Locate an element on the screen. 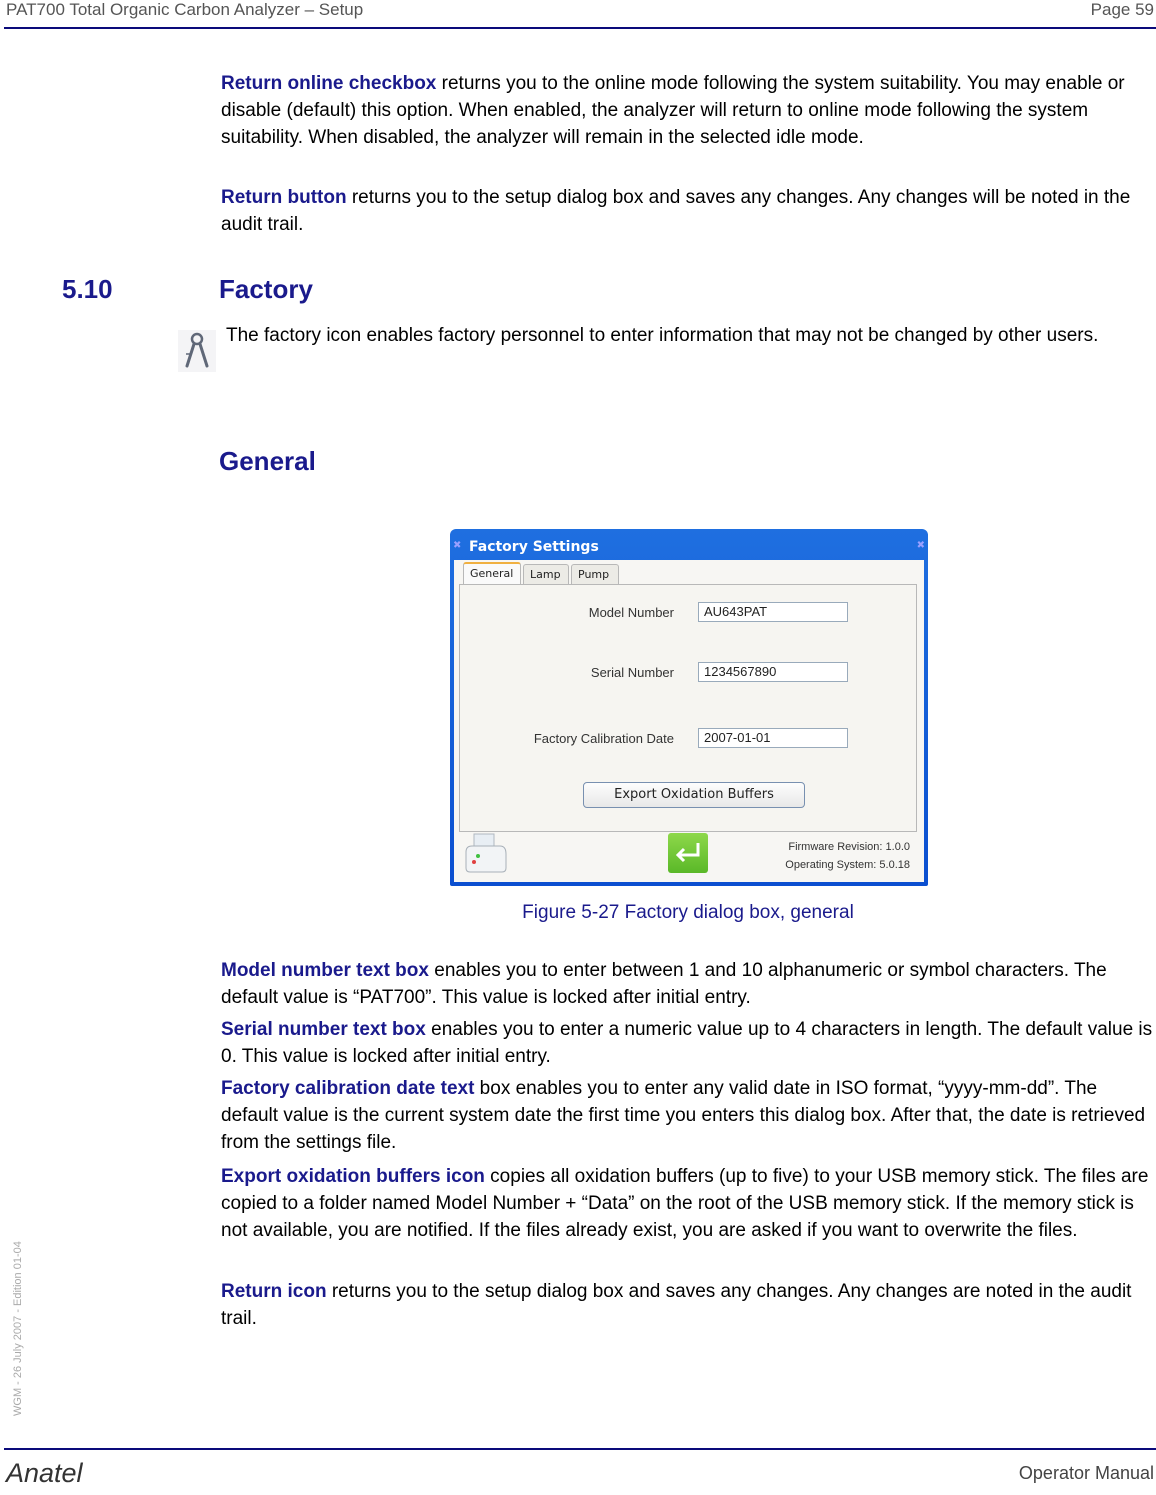 This screenshot has height=1495, width=1156. footer-brand: Anatel is located at coordinates (44, 1473).